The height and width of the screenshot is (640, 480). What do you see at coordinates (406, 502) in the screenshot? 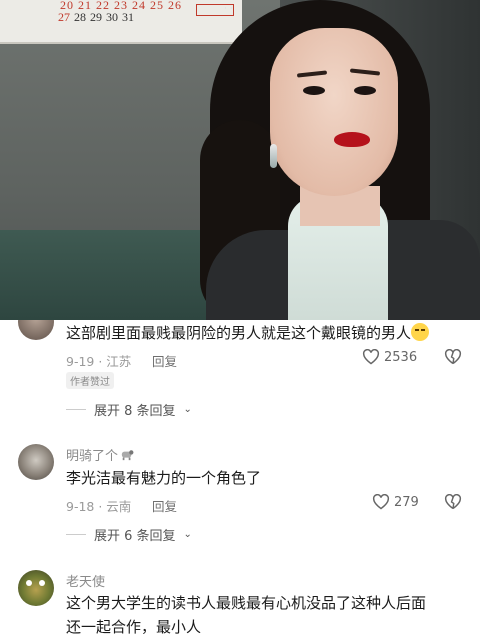
I see `like-count: 279` at bounding box center [406, 502].